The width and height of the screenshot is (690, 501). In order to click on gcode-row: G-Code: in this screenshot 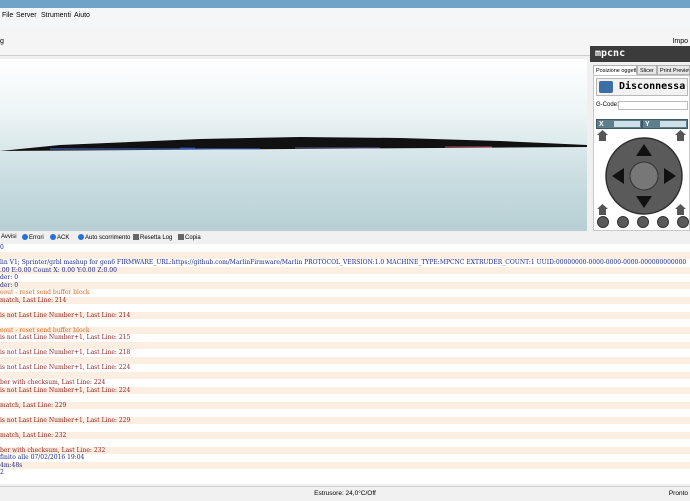, I will do `click(642, 106)`.